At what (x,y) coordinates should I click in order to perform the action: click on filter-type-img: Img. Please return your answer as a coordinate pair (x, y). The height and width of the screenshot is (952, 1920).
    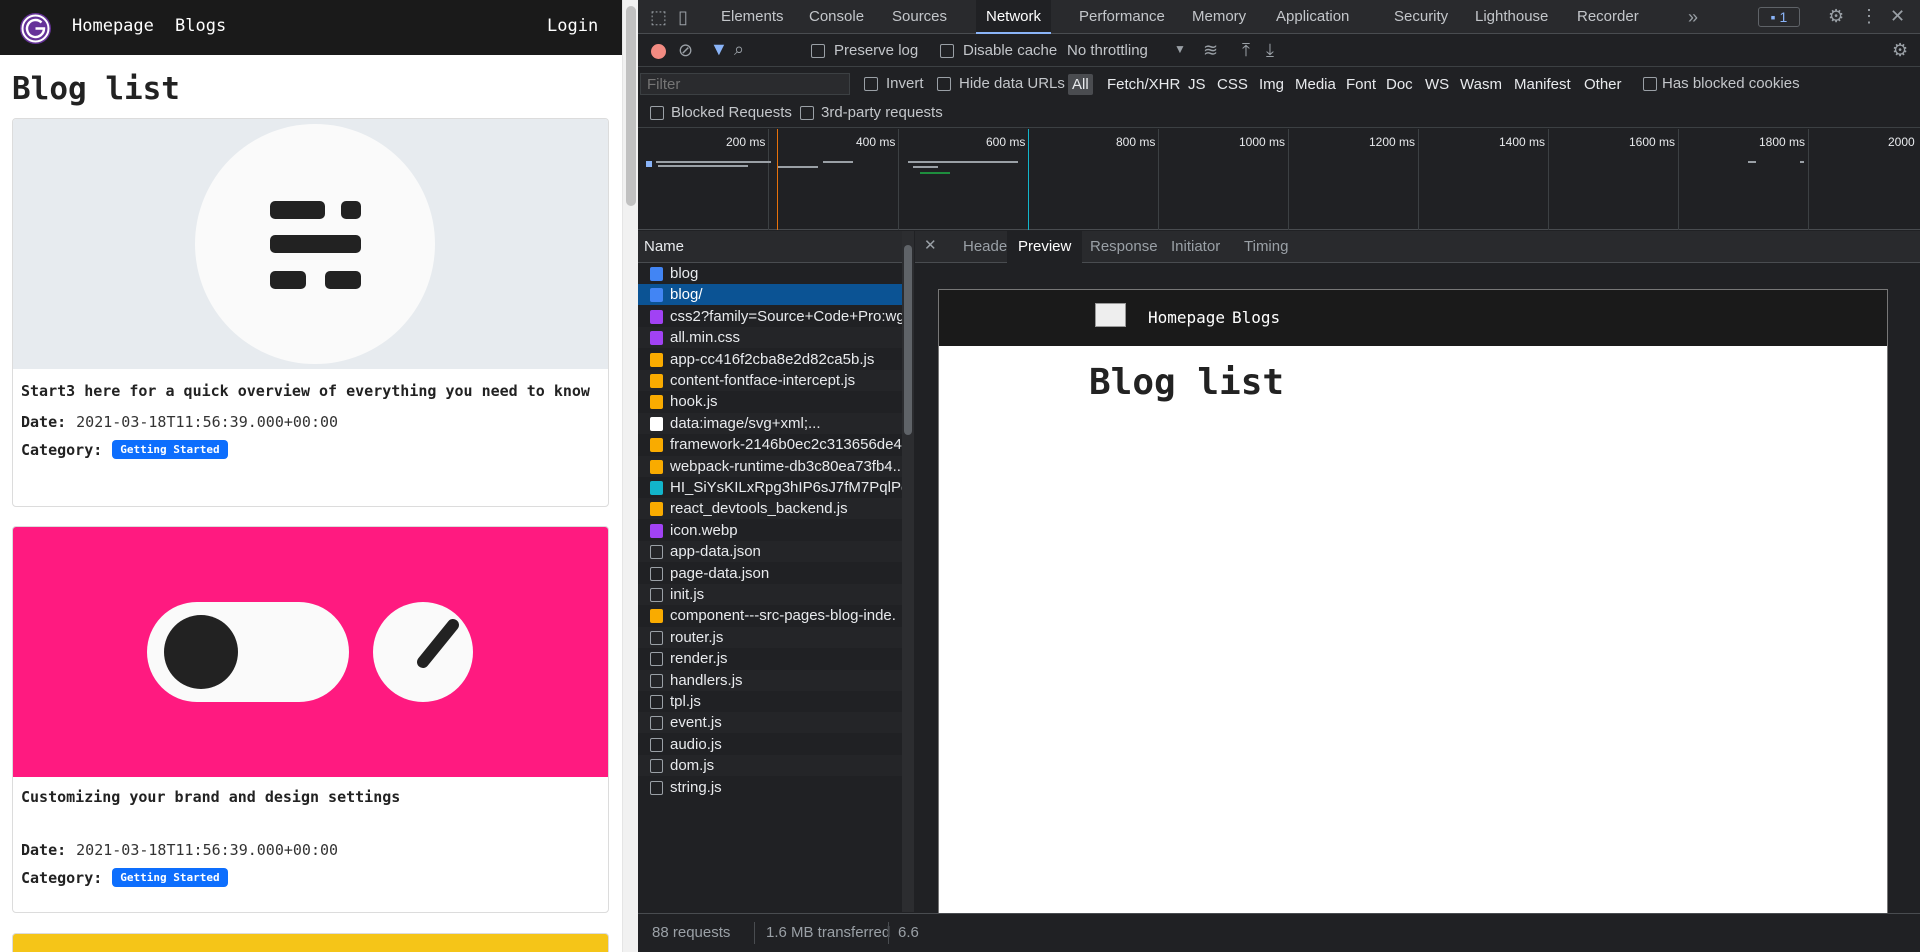
    Looking at the image, I should click on (1271, 84).